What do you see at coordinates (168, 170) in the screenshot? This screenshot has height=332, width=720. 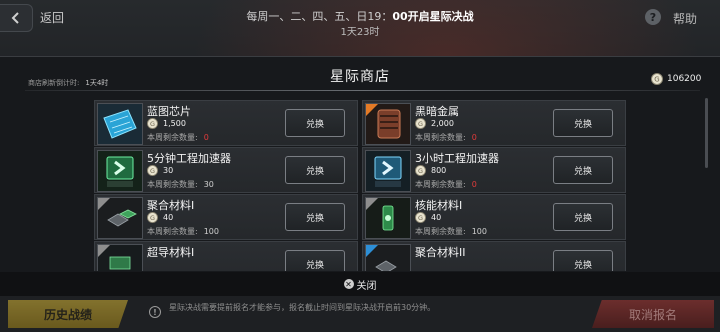 I see `price-value: 30` at bounding box center [168, 170].